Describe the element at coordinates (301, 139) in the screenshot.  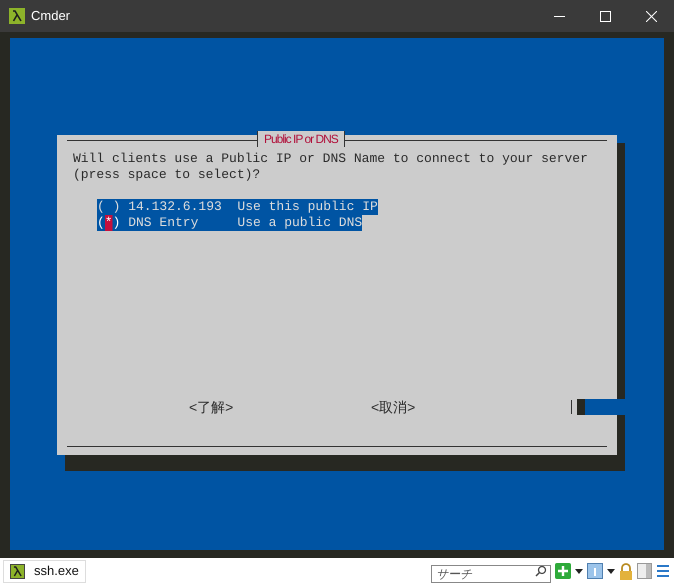
I see `dialog-title: Public IP or DNS` at that location.